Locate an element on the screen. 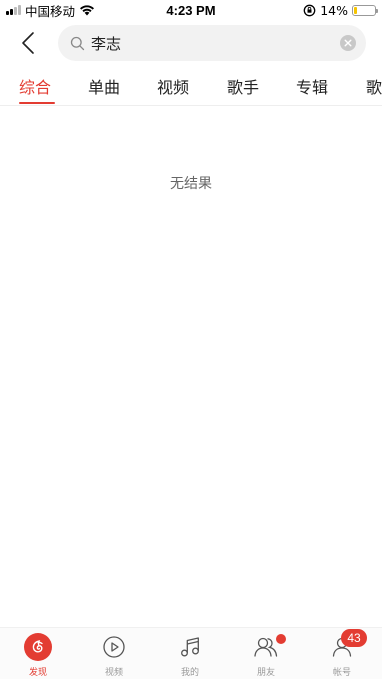  tab-artists: 歌手 is located at coordinates (243, 86).